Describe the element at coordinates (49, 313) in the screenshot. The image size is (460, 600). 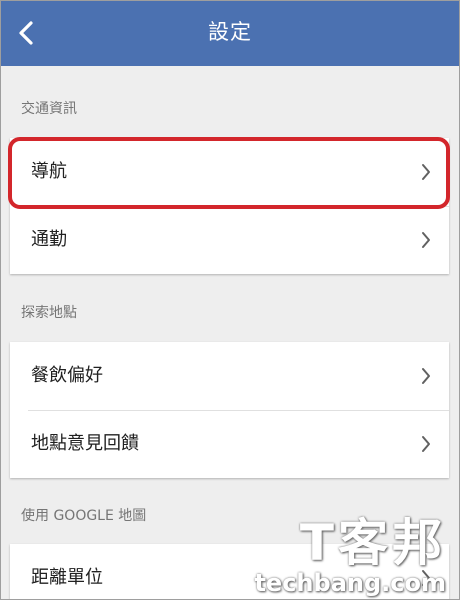
I see `section-header-explore-places: 探索地點` at that location.